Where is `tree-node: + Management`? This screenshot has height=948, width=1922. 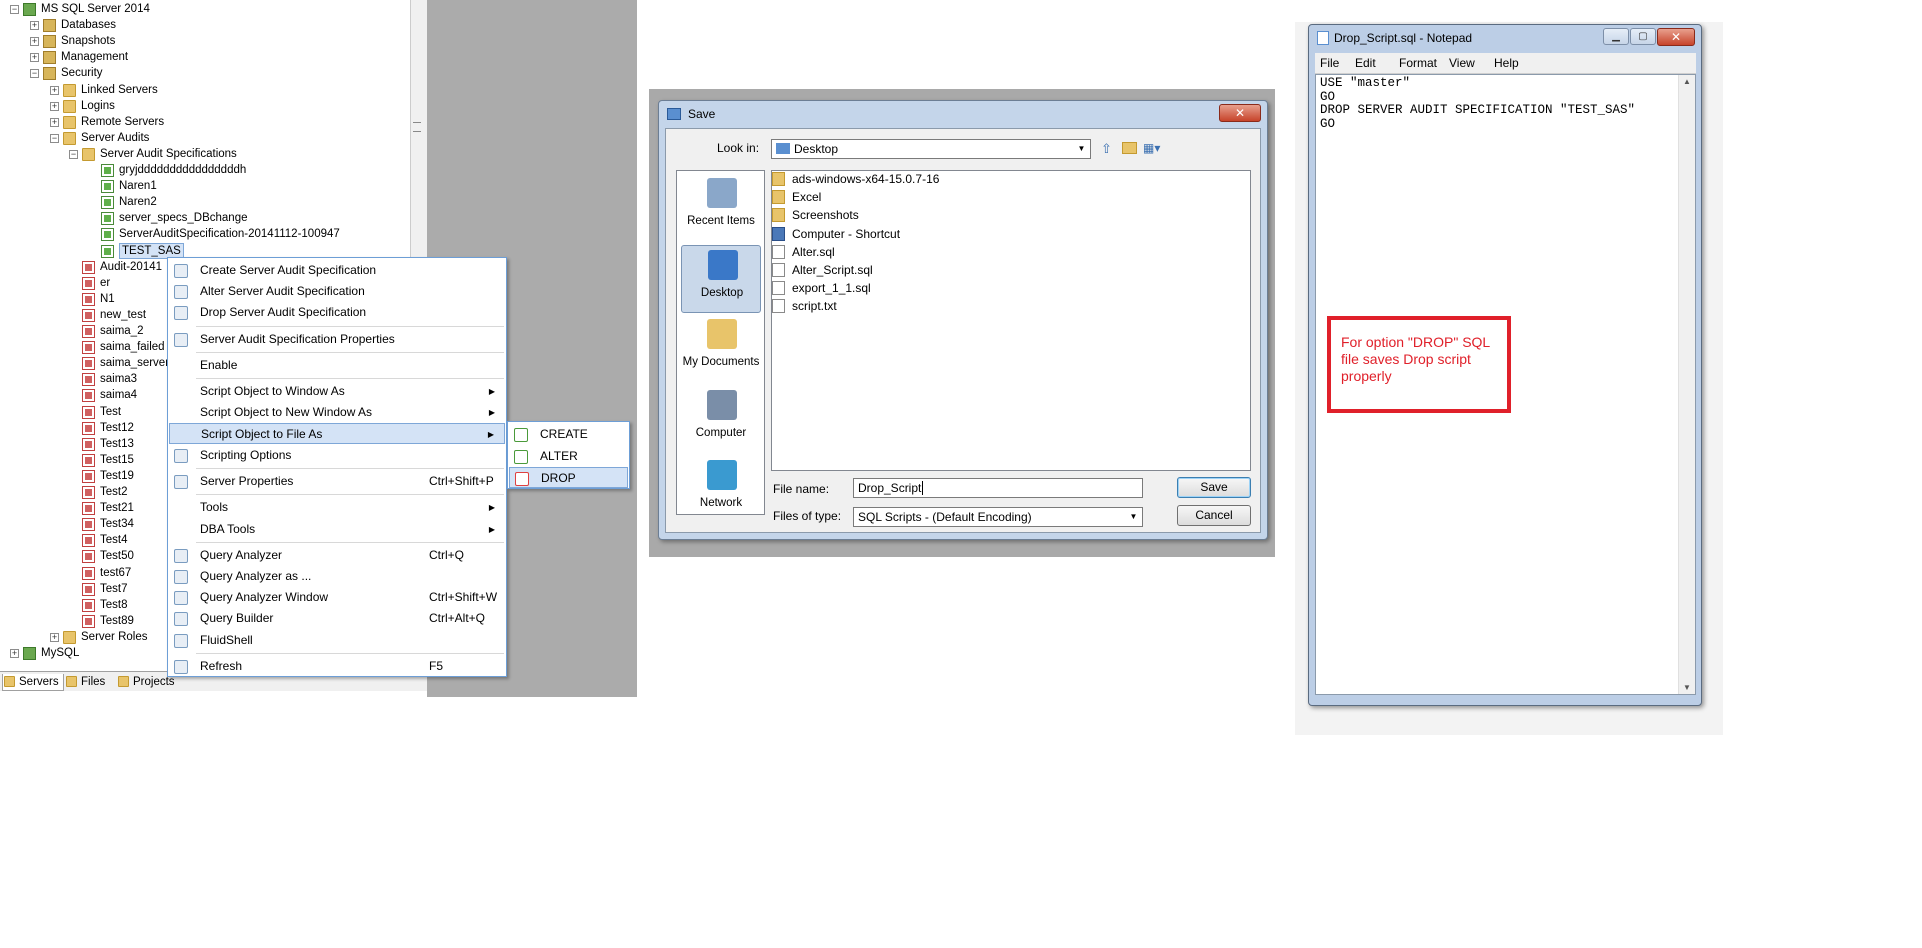 tree-node: + Management is located at coordinates (205, 57).